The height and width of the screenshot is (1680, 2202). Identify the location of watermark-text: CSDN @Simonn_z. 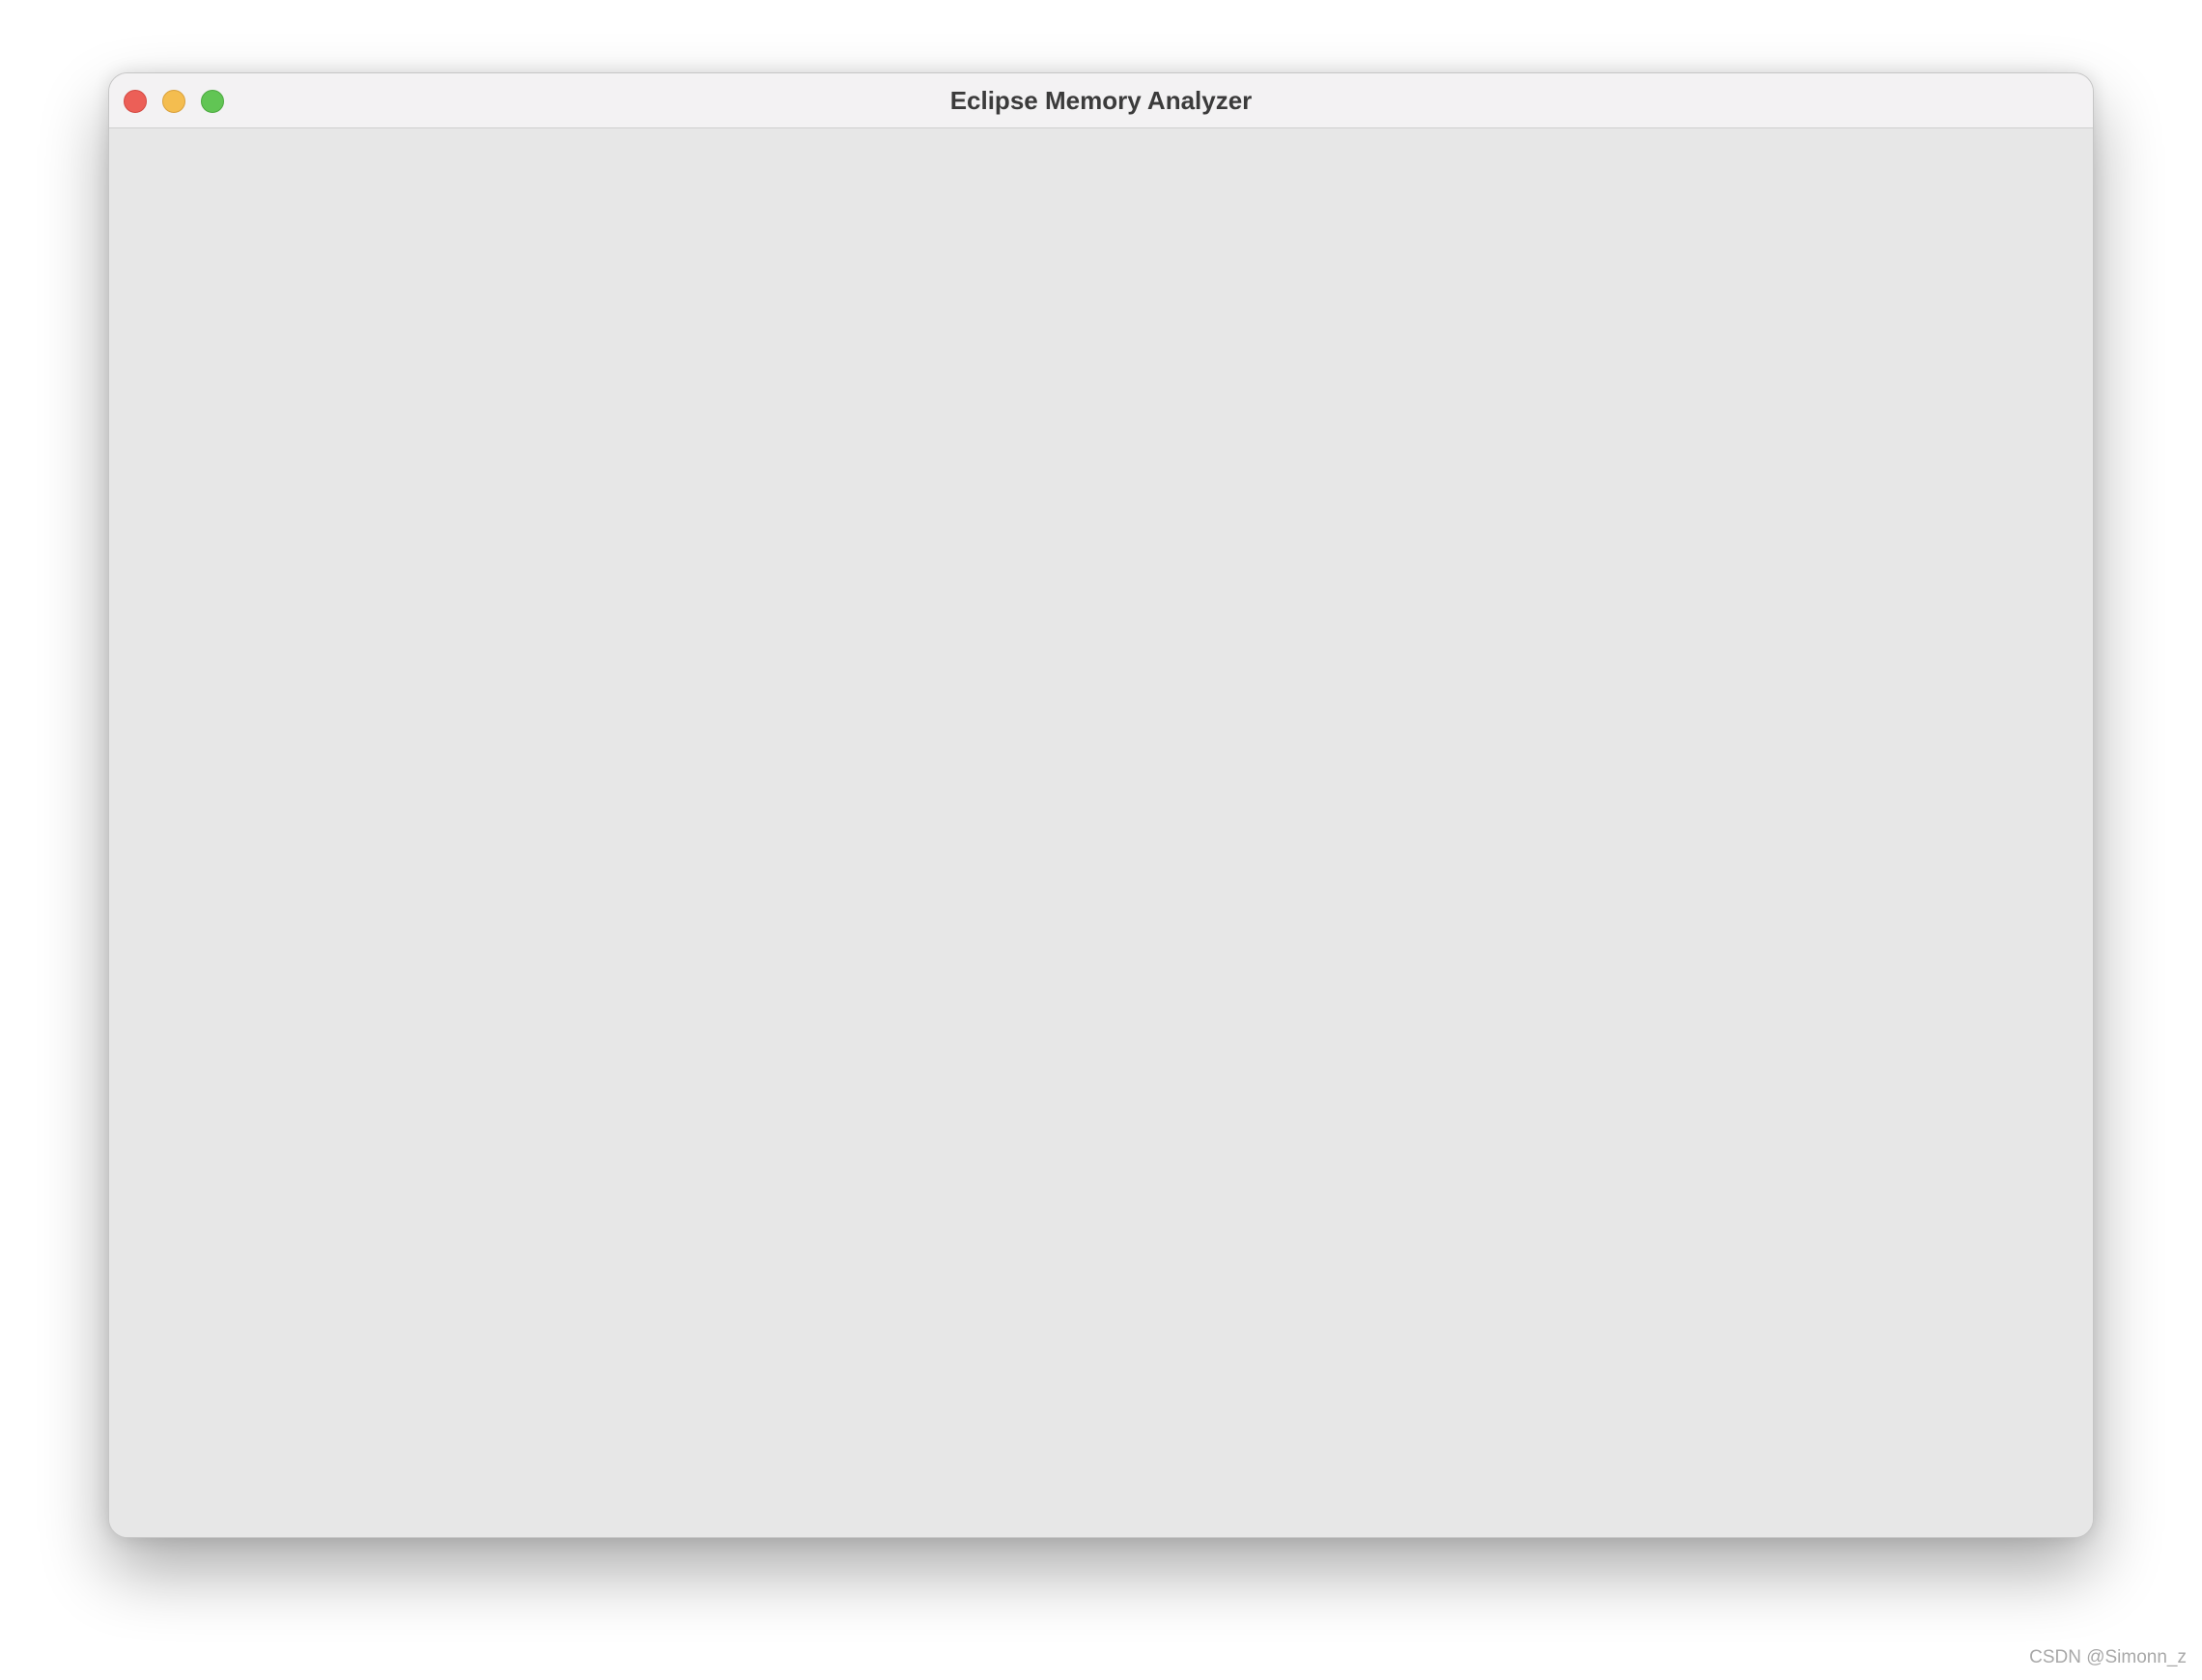
(2108, 1657).